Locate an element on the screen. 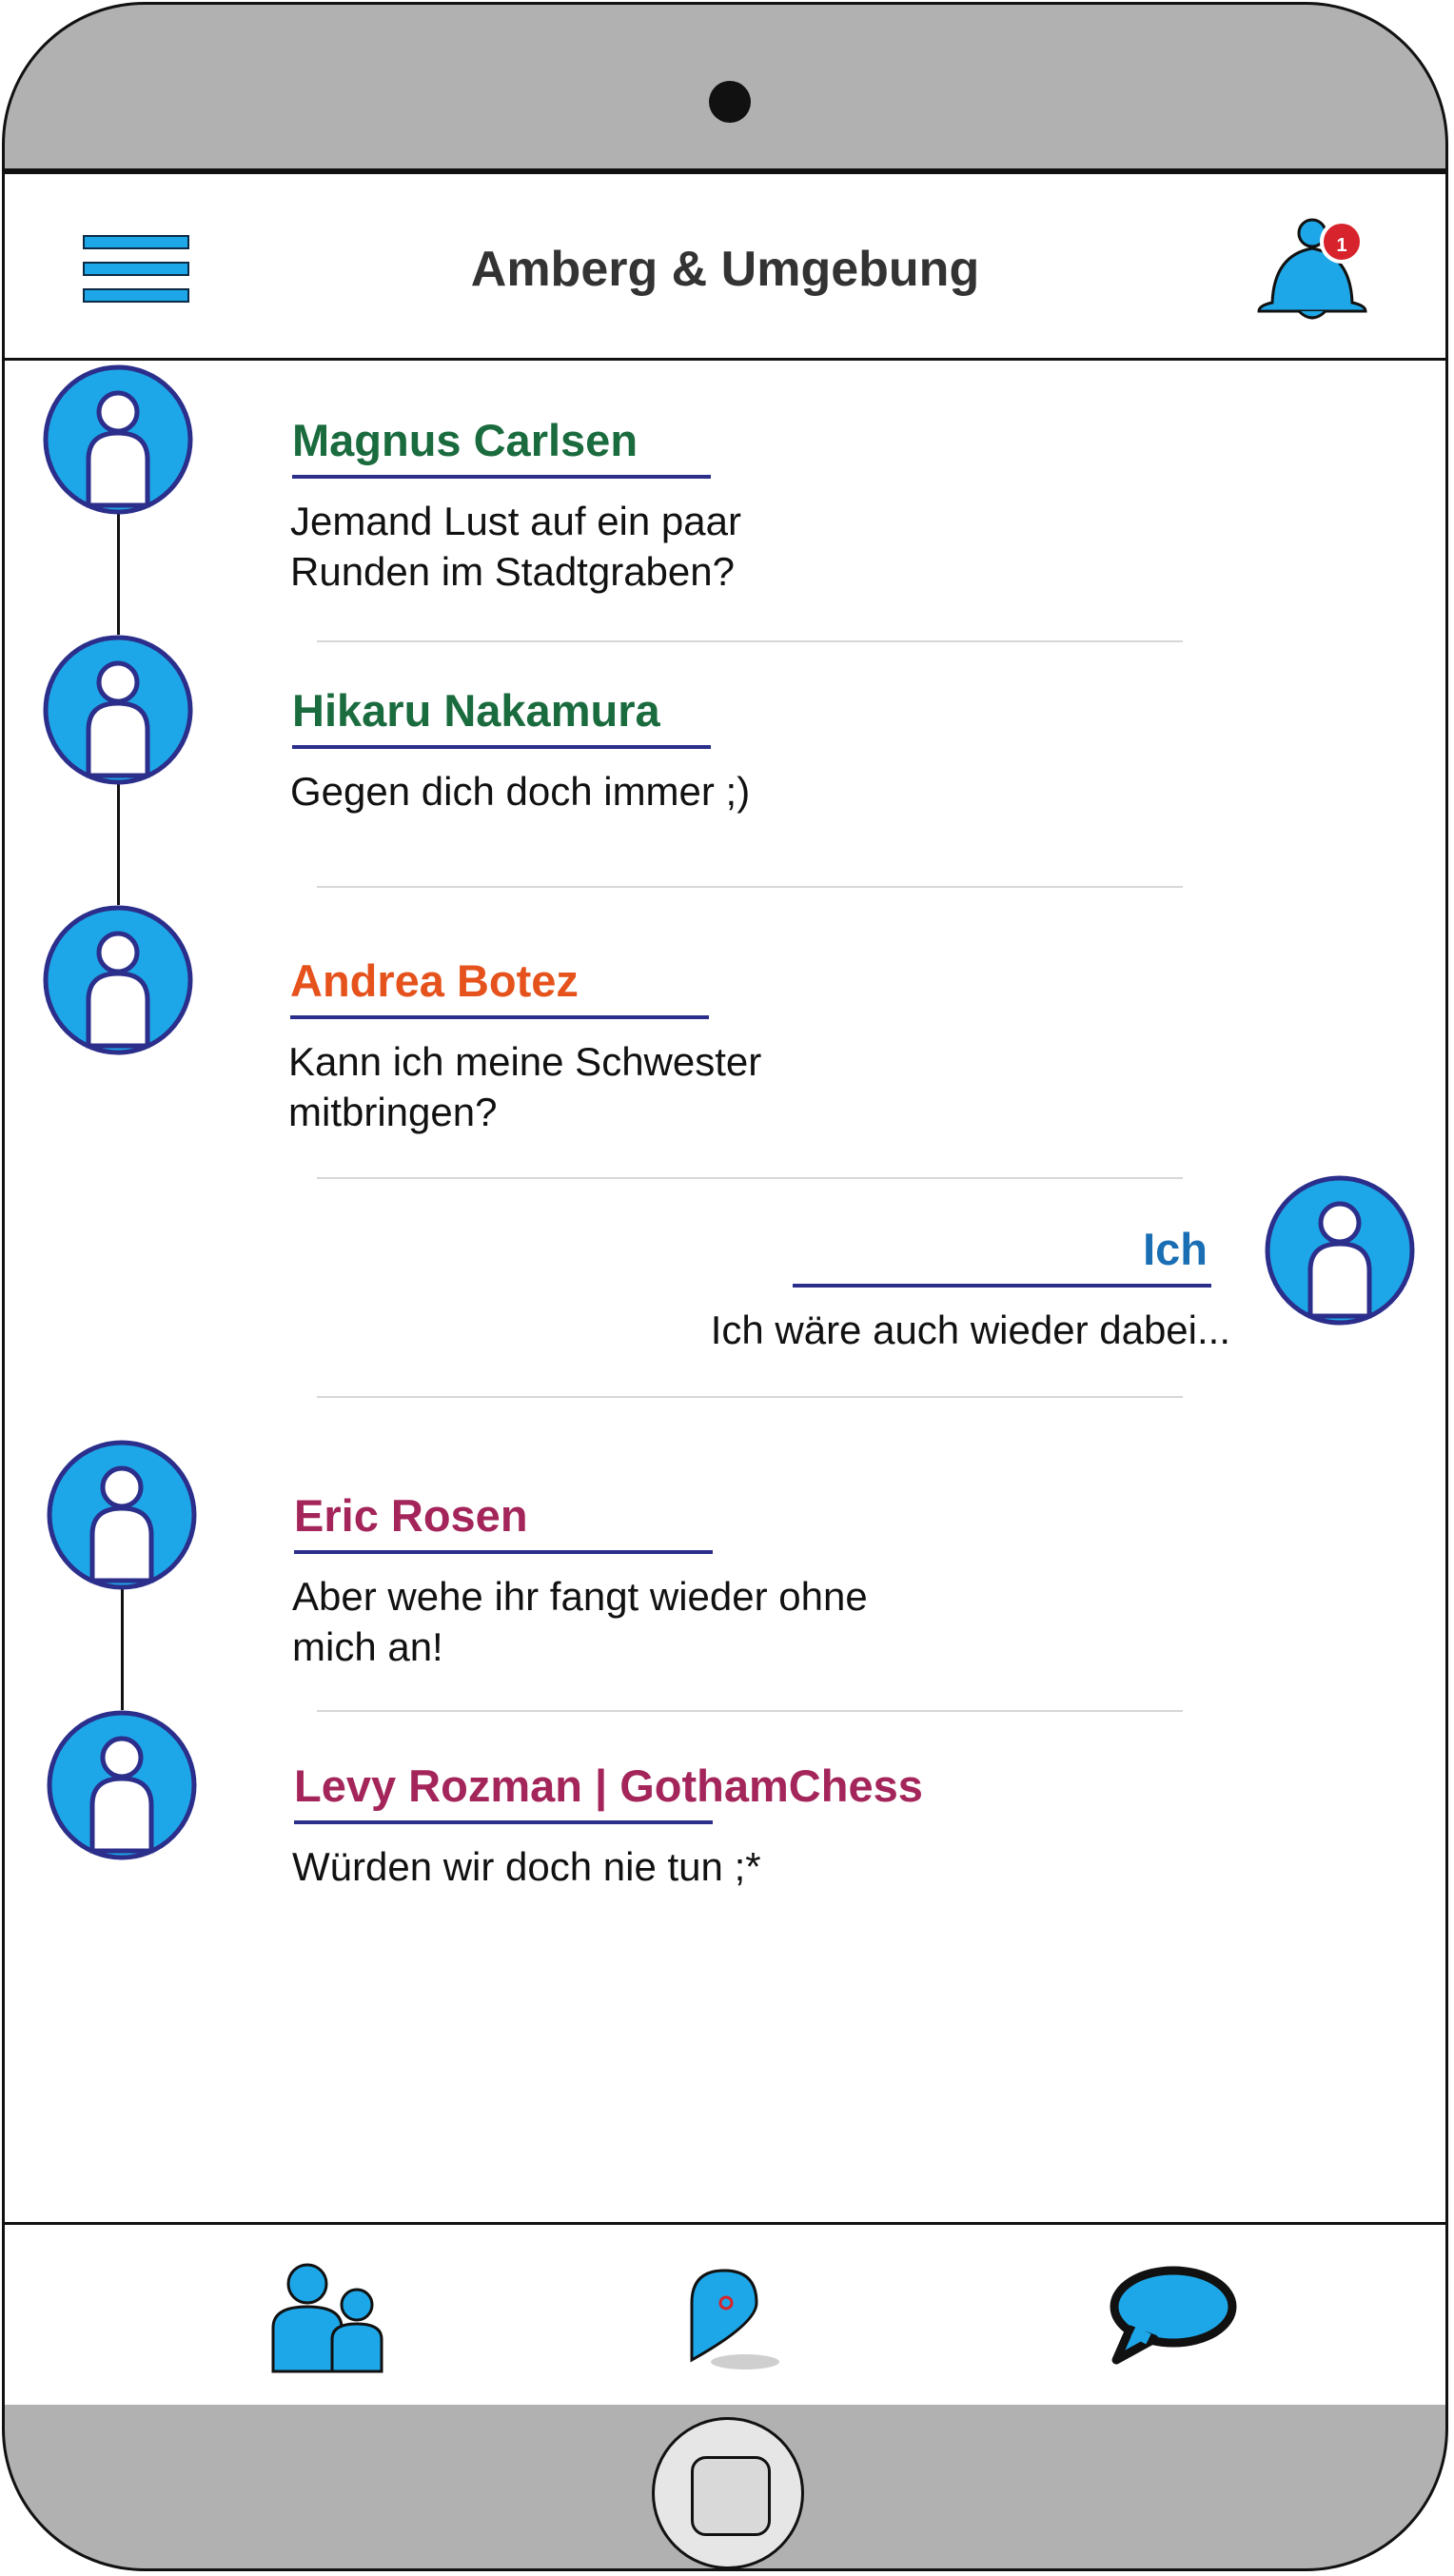 This screenshot has width=1454, height=2576. sender-name: Magnus Carlsen is located at coordinates (465, 440).